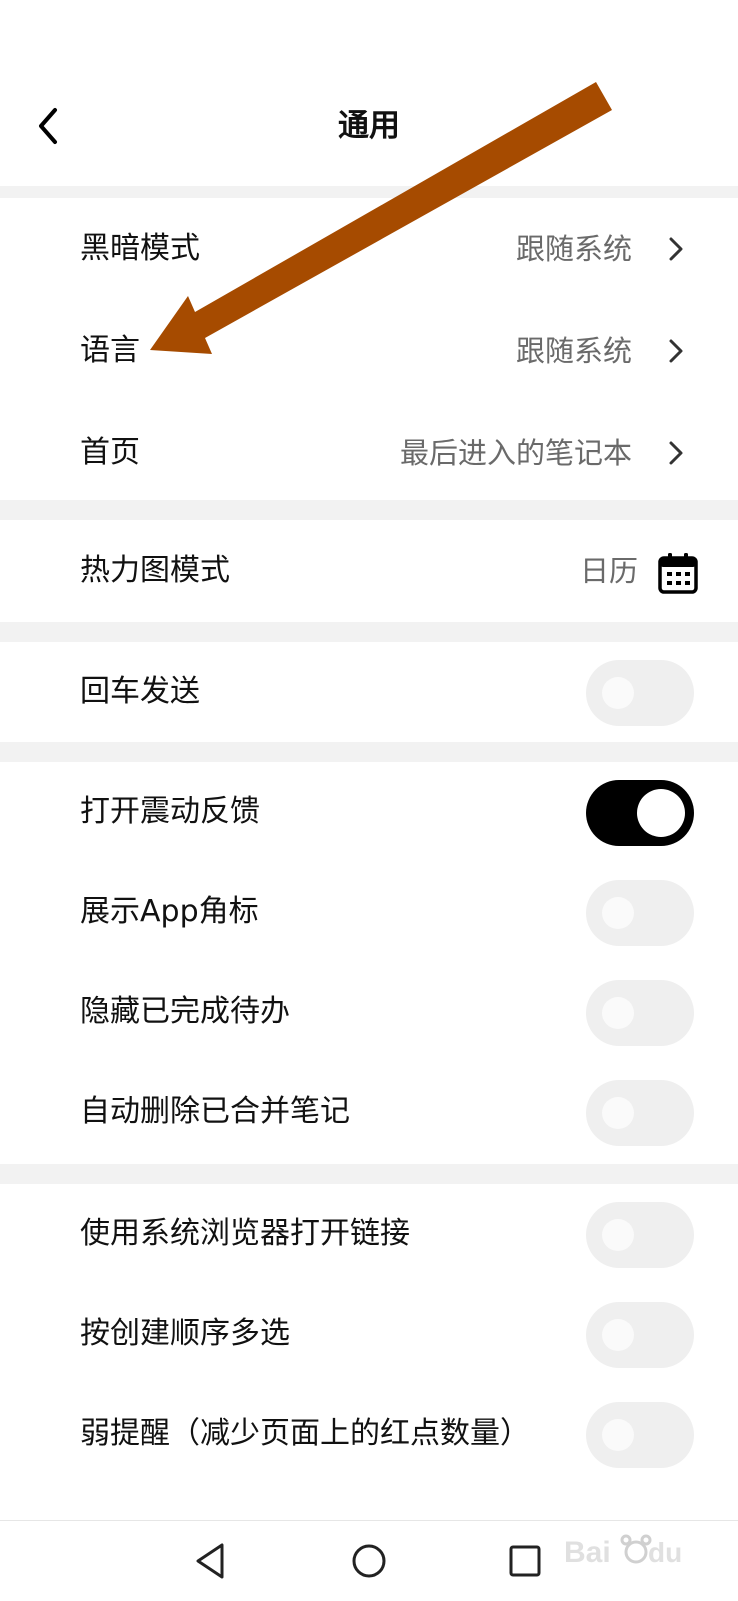 The height and width of the screenshot is (1601, 738). I want to click on settings-group-heatmap: 热力图模式 日历, so click(369, 571).